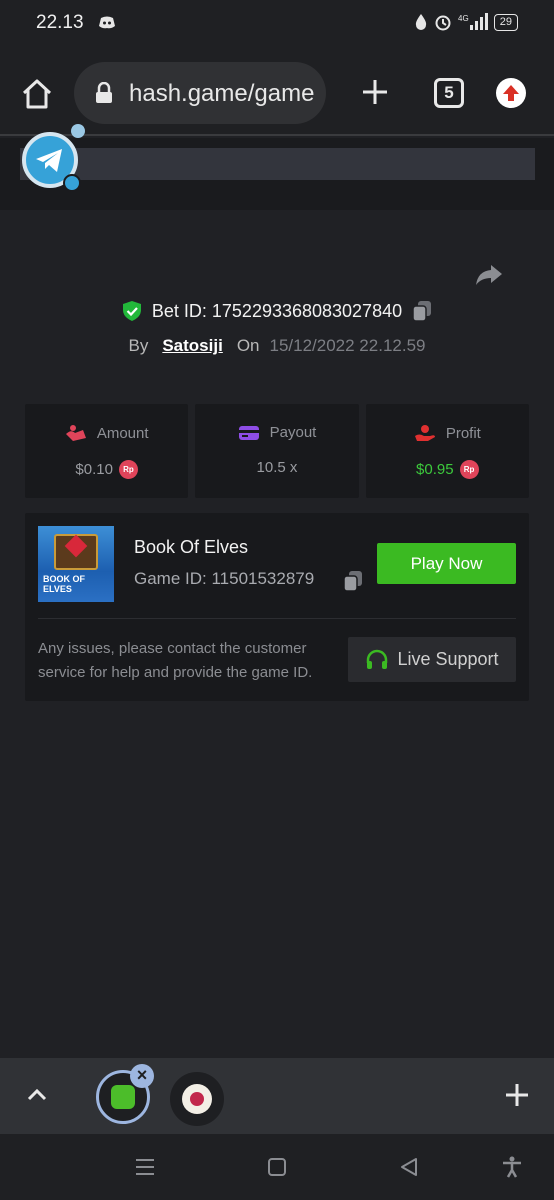 This screenshot has width=554, height=1200. I want to click on page-header-strip, so click(277, 174).